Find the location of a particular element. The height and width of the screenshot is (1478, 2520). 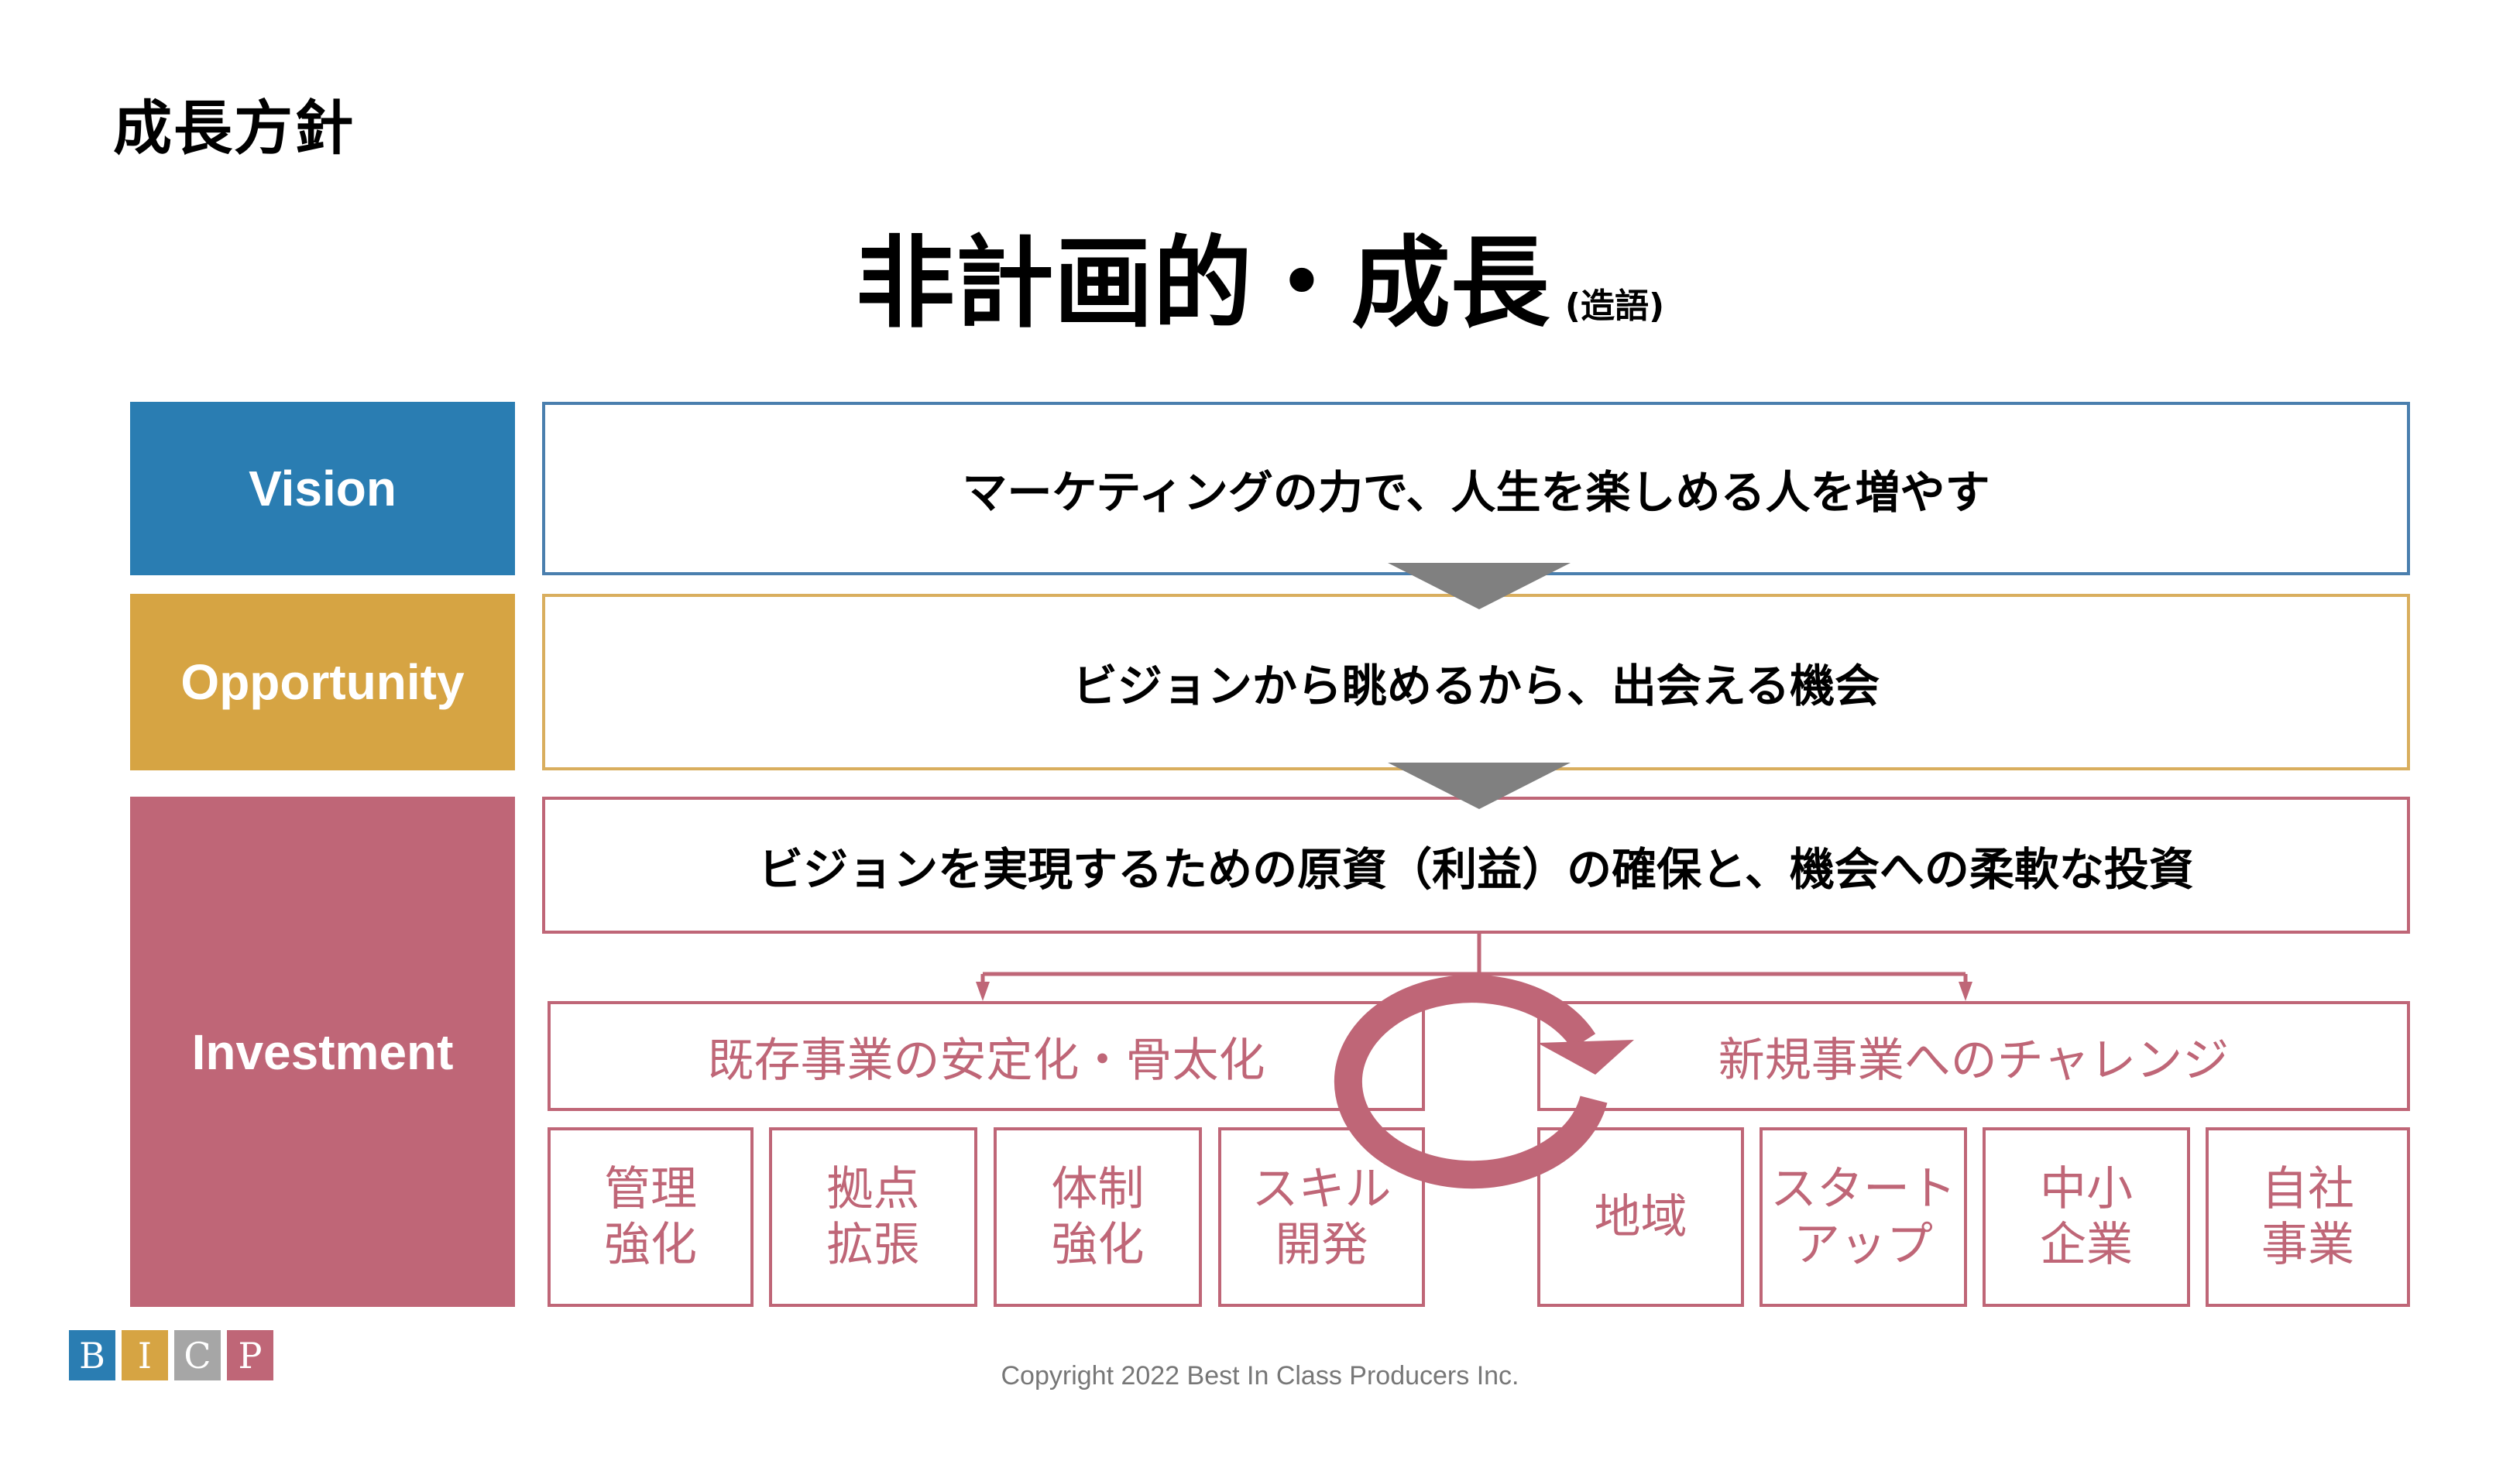

investment-label: Investment is located at coordinates (323, 1052).